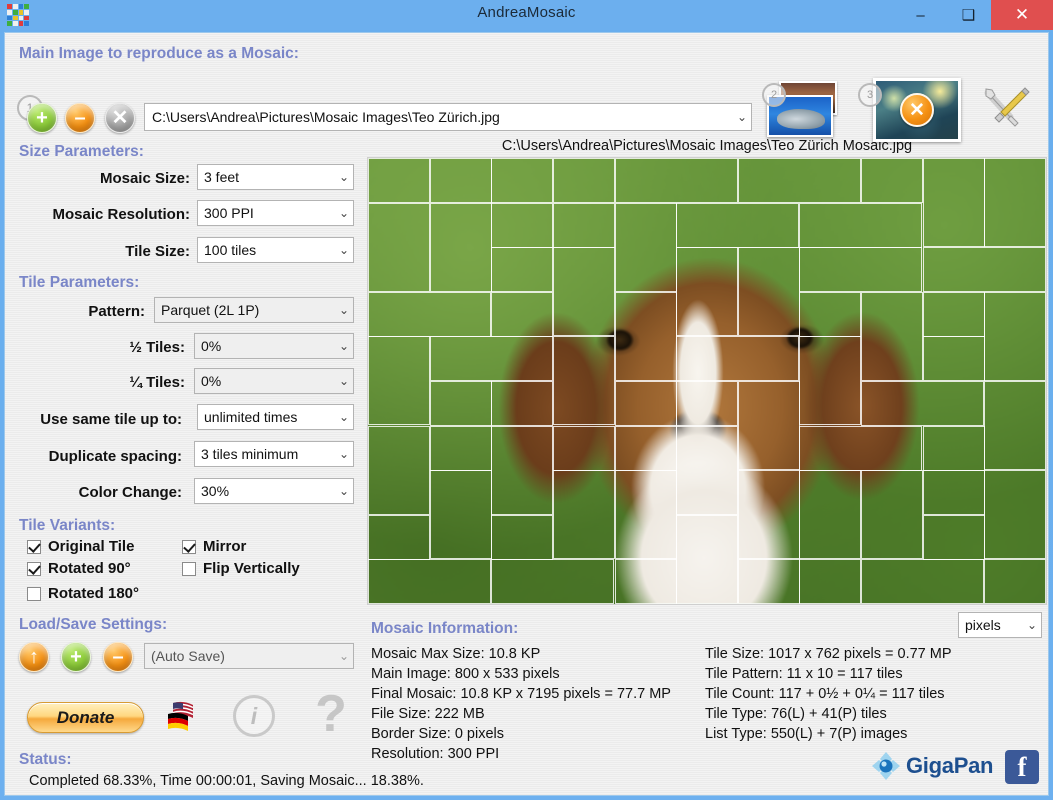 The height and width of the screenshot is (800, 1053). I want to click on duplicate-spacing-combo: 3 tiles minimum ⌄, so click(274, 454).